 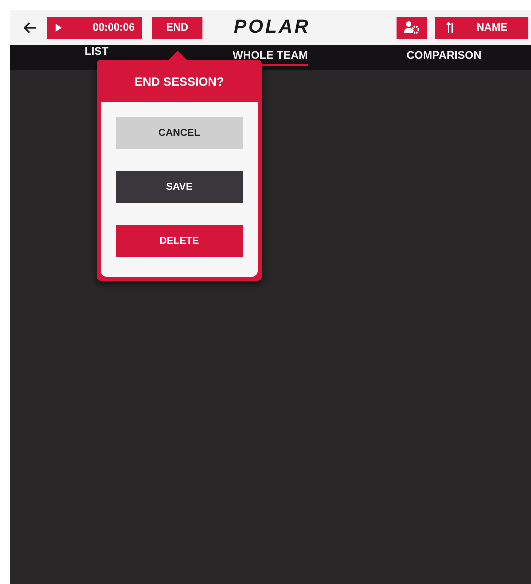 I want to click on tab: WHOLE TEAM, so click(x=271, y=57).